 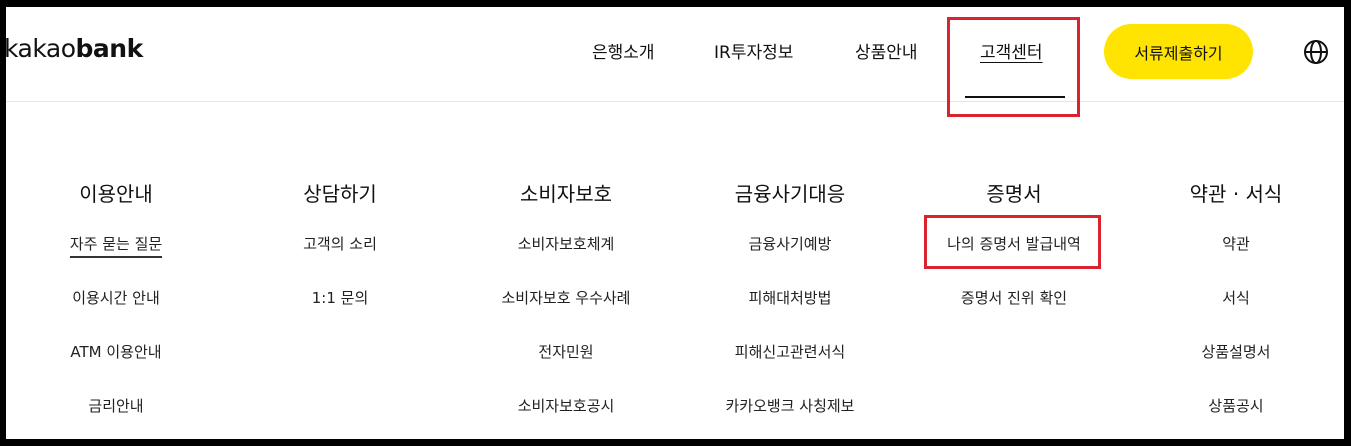 What do you see at coordinates (1012, 242) in the screenshot?
I see `highlight-box-certificate-history` at bounding box center [1012, 242].